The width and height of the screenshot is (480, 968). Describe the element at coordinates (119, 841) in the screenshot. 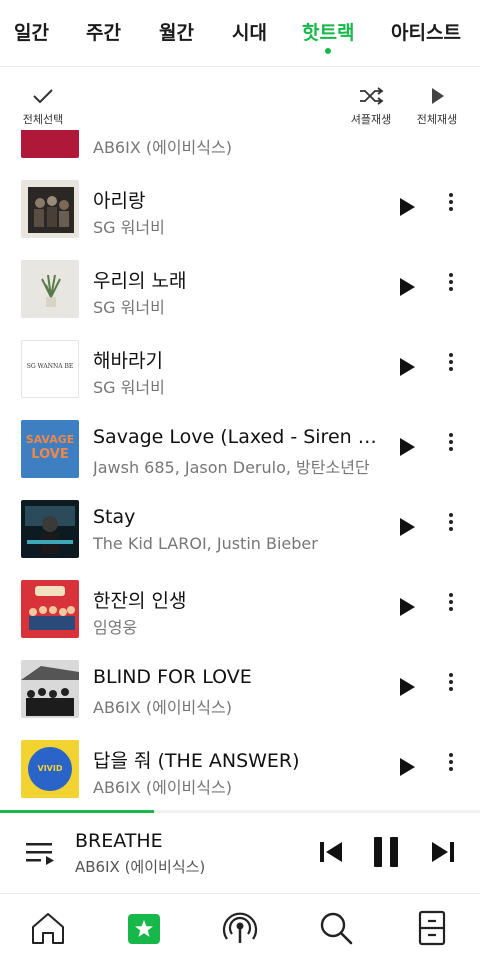

I see `now-playing-title: BREATHE` at that location.